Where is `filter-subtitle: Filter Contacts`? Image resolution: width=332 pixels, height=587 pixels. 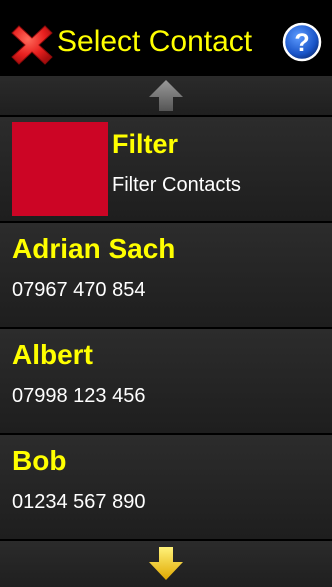
filter-subtitle: Filter Contacts is located at coordinates (176, 185).